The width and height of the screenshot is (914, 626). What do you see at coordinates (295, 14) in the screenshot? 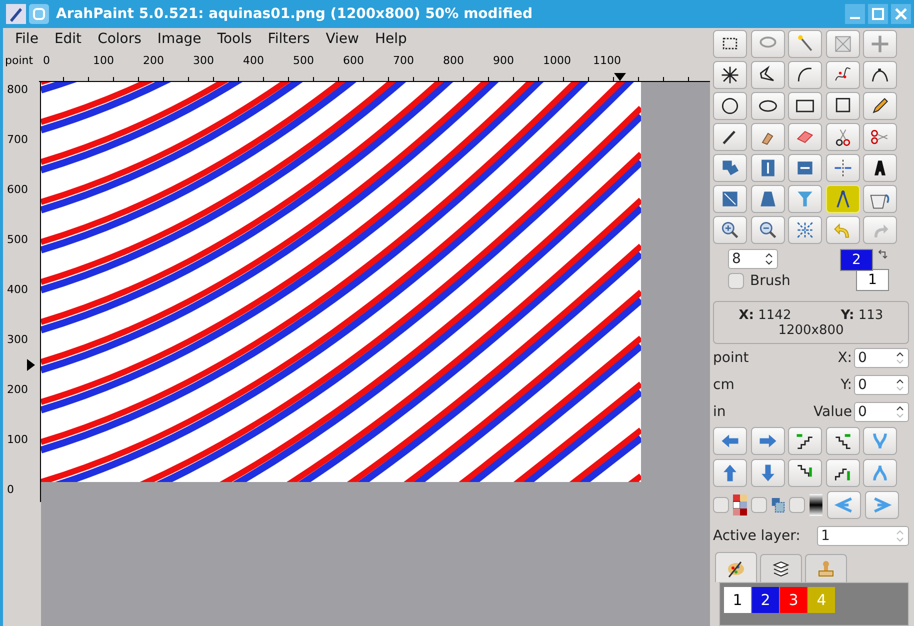
I see `window-title: ArahPaint 5.0.521: aquinas01.png (1200x800) 50% modified` at bounding box center [295, 14].